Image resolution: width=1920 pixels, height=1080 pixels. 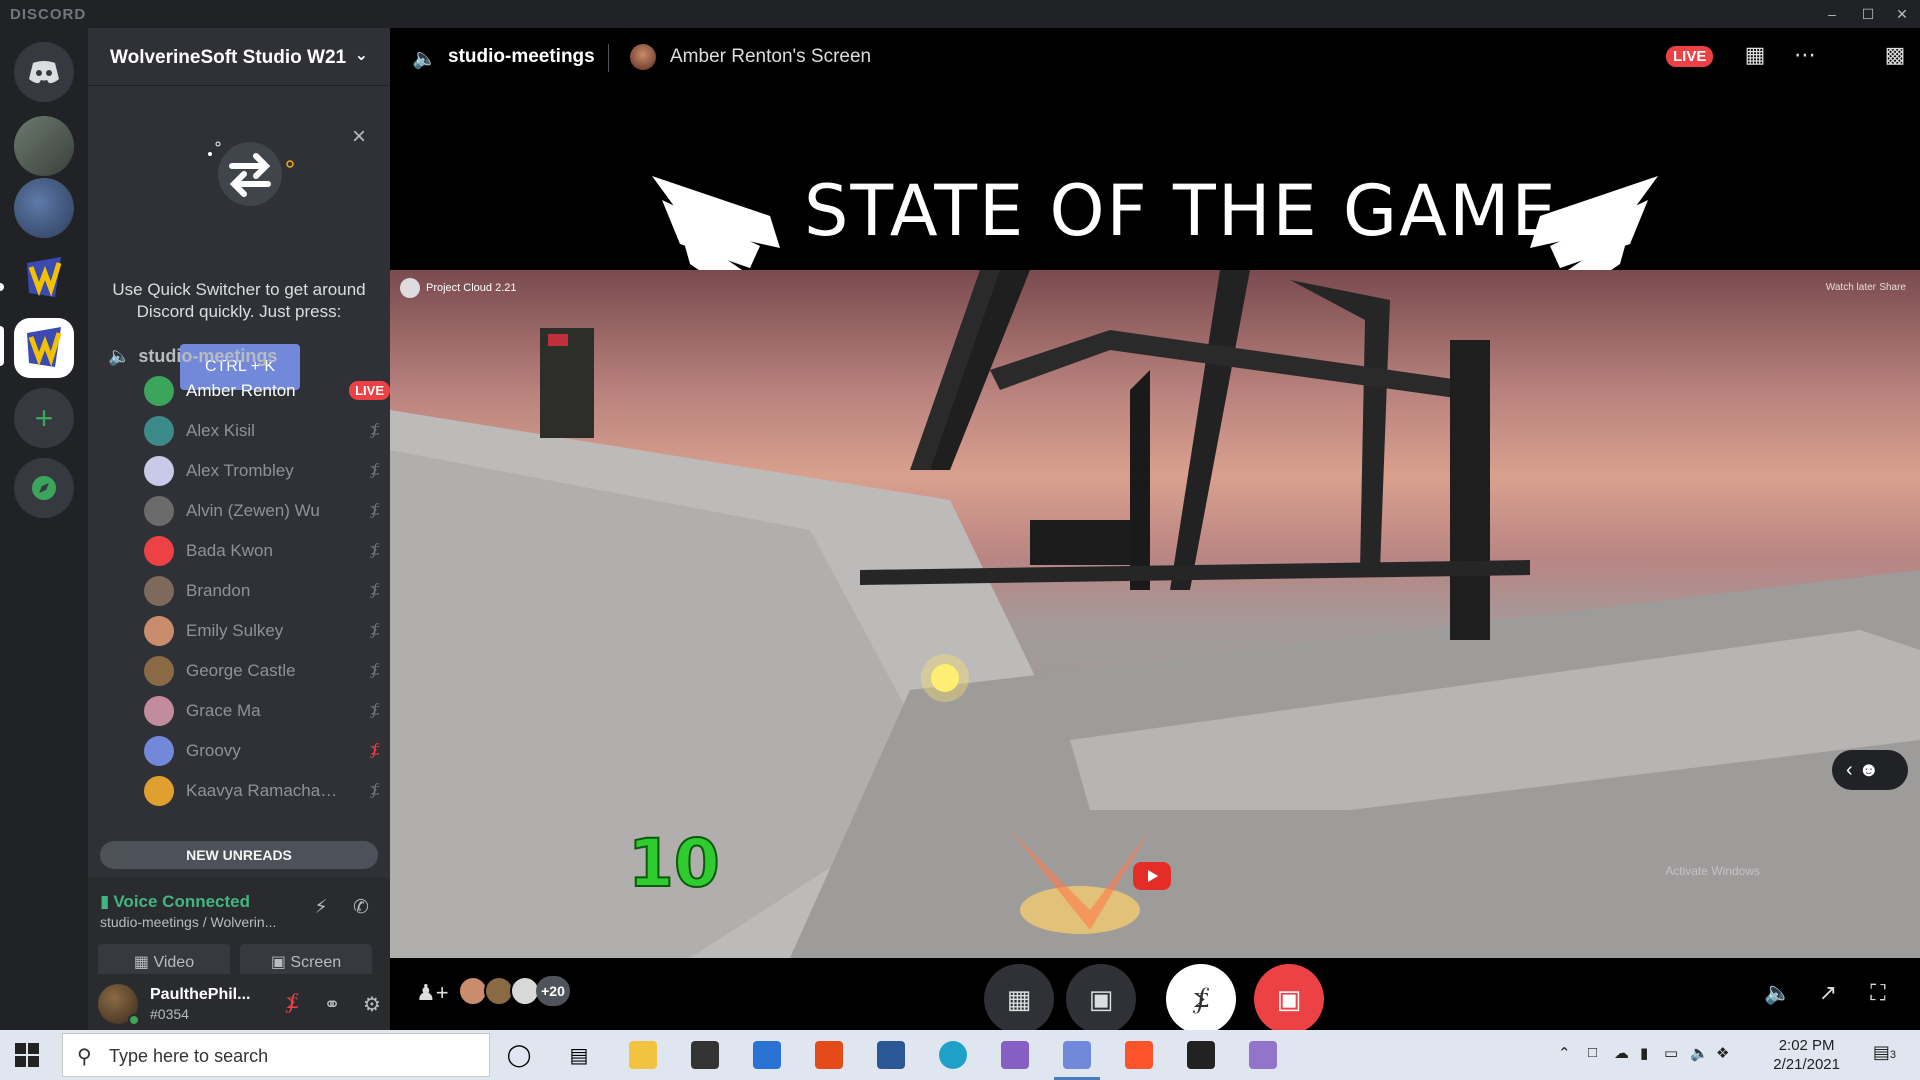 What do you see at coordinates (270, 431) in the screenshot?
I see `voice-member: Alex Kisil ⨋` at bounding box center [270, 431].